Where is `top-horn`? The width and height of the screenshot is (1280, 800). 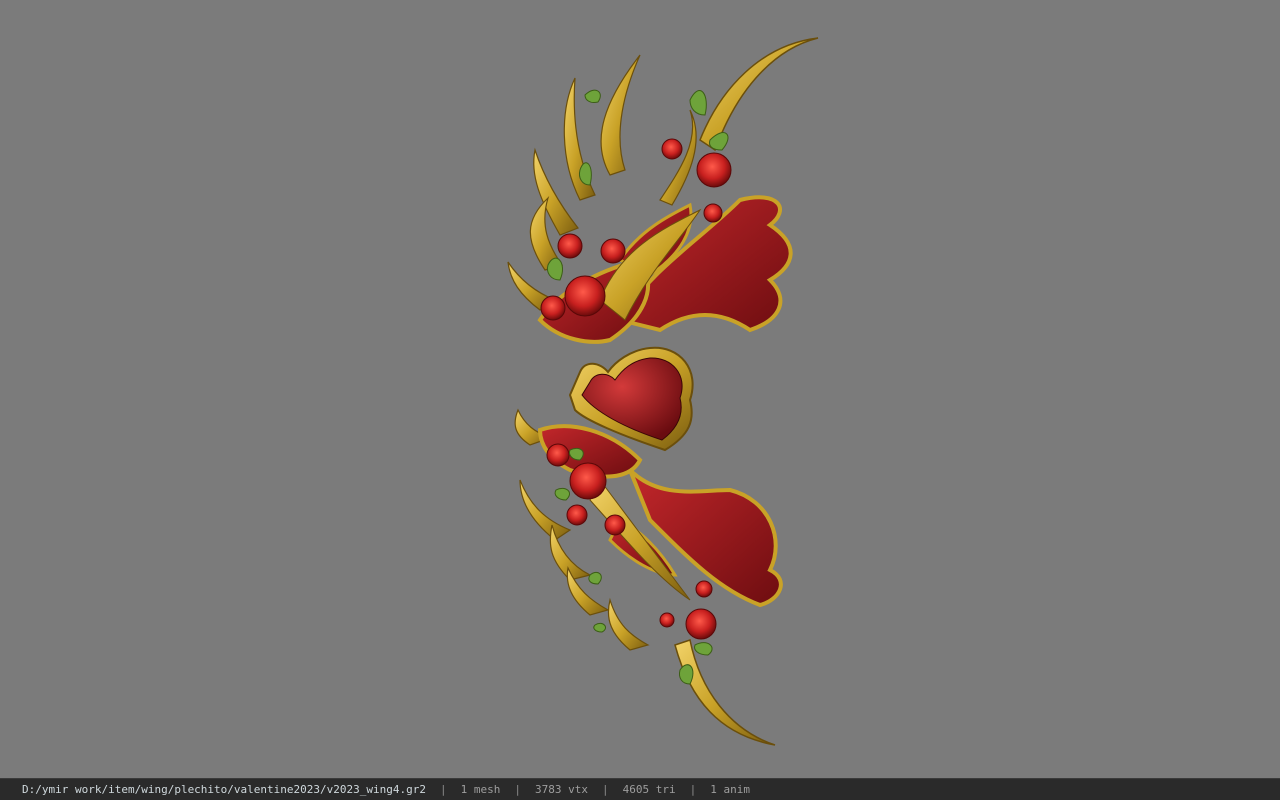
top-horn is located at coordinates (759, 94).